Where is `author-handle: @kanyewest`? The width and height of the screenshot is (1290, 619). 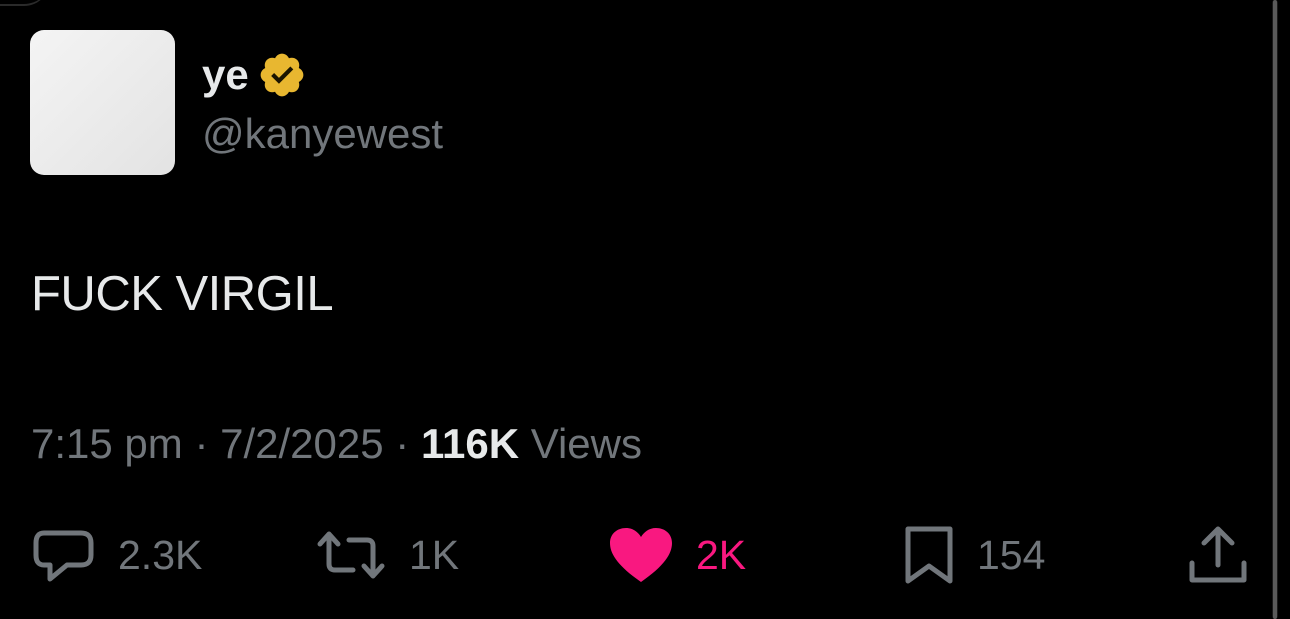
author-handle: @kanyewest is located at coordinates (322, 134).